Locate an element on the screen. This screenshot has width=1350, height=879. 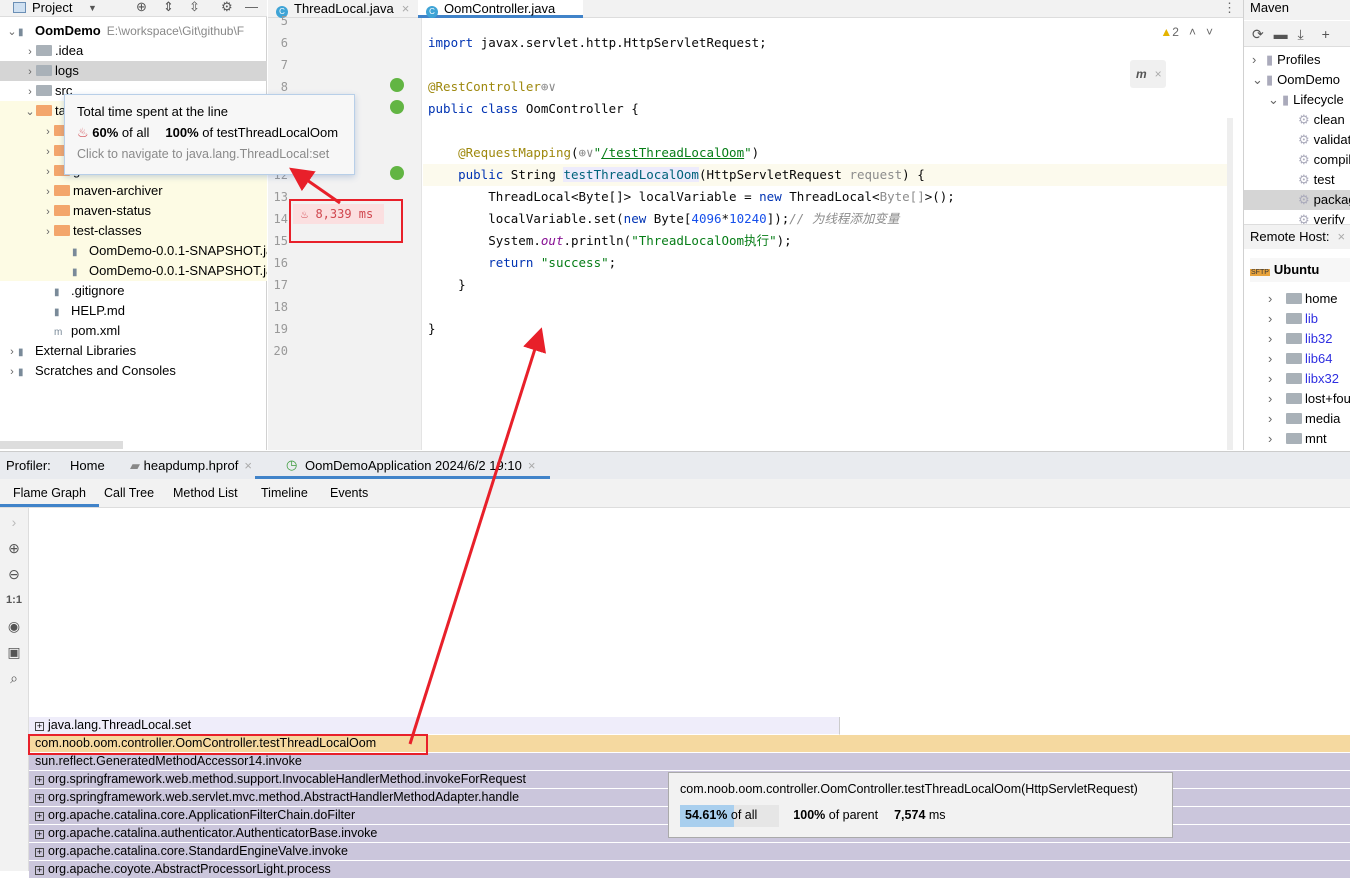
arrow-to-code is located at coordinates (477, 536).